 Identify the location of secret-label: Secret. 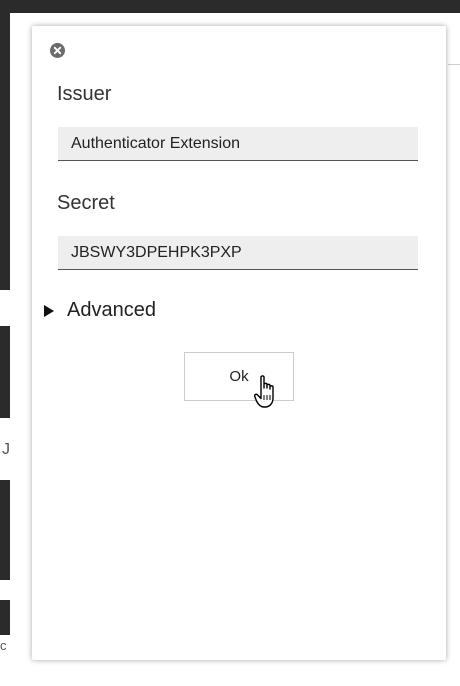
(86, 203).